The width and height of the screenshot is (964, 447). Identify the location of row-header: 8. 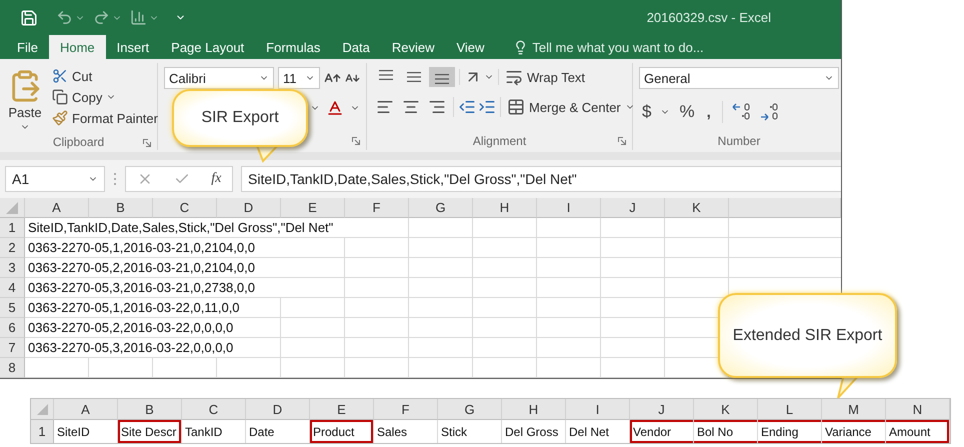
(12, 368).